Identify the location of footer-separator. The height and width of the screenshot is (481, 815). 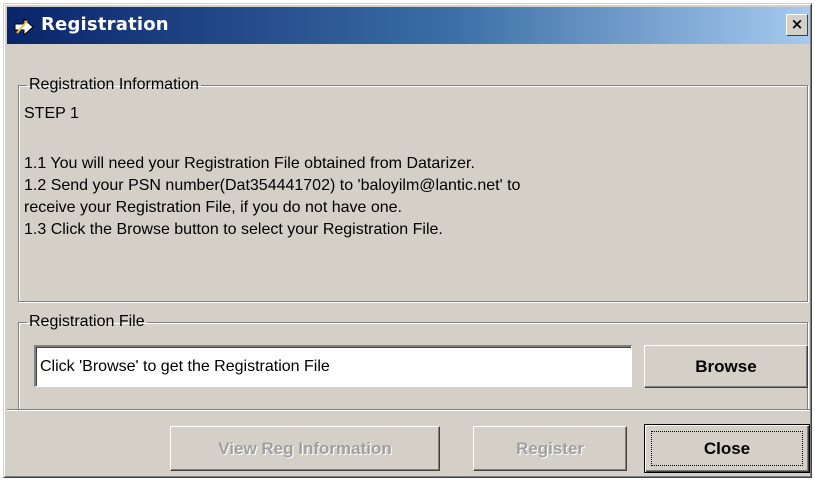
(408, 410).